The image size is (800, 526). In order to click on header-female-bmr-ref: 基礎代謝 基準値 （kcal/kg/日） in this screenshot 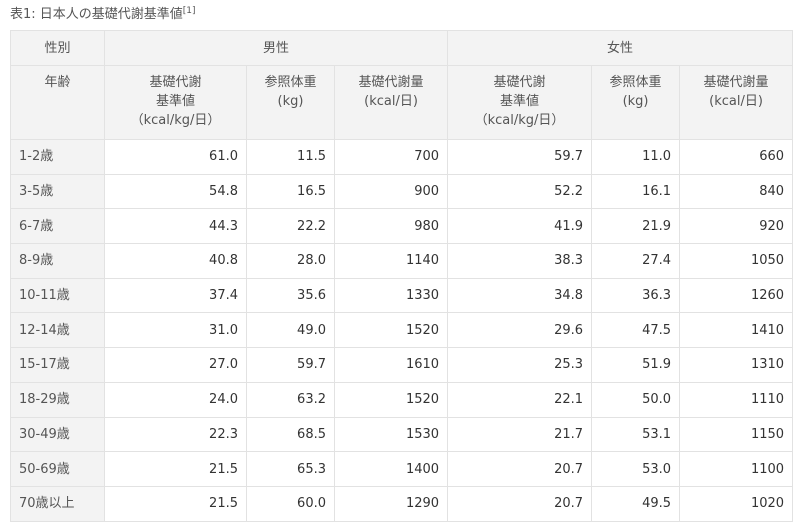, I will do `click(520, 102)`.